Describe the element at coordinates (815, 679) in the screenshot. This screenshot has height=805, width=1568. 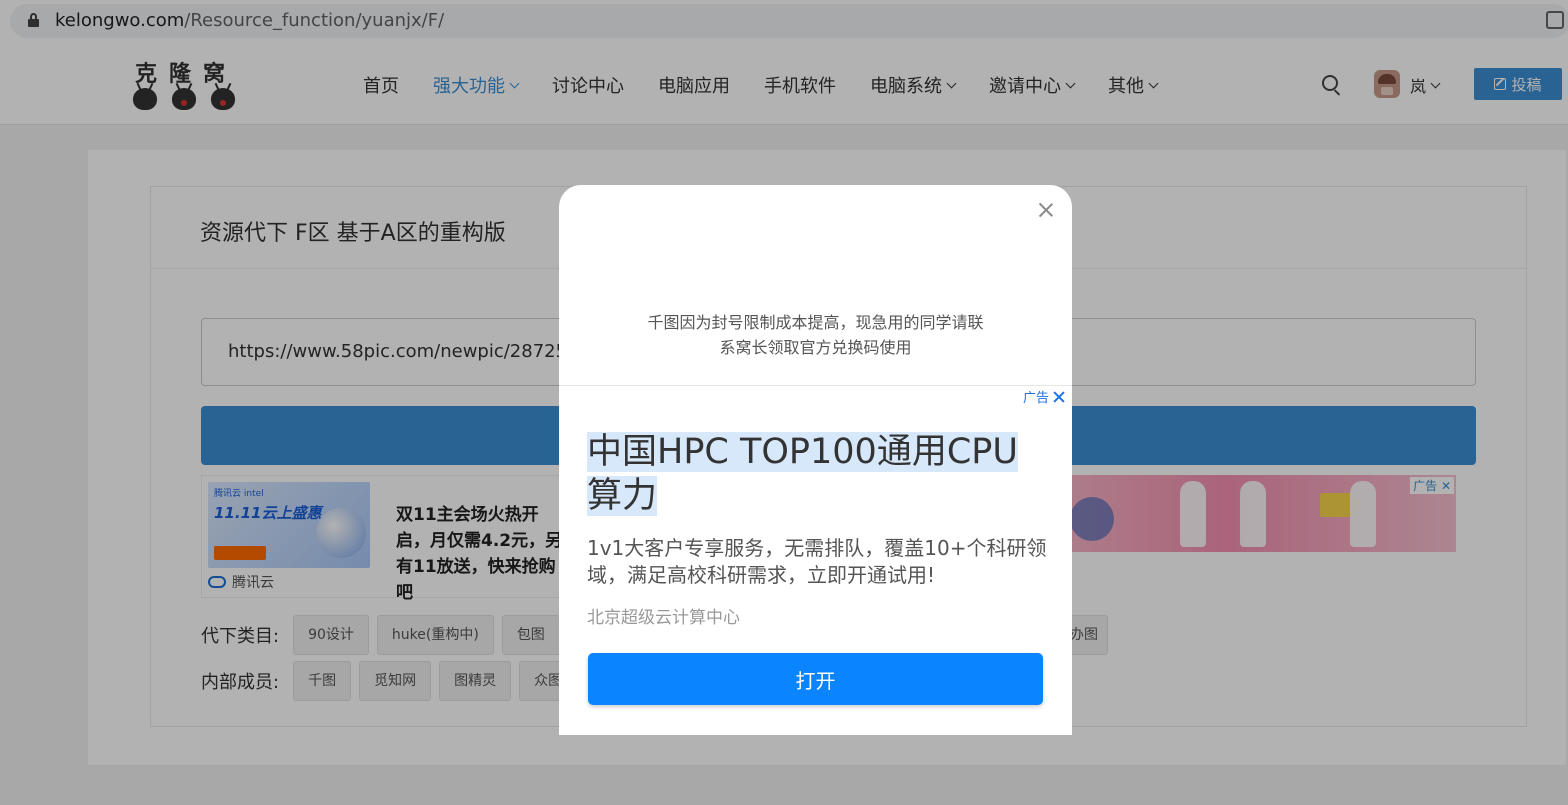
I see `open-button: 打开` at that location.